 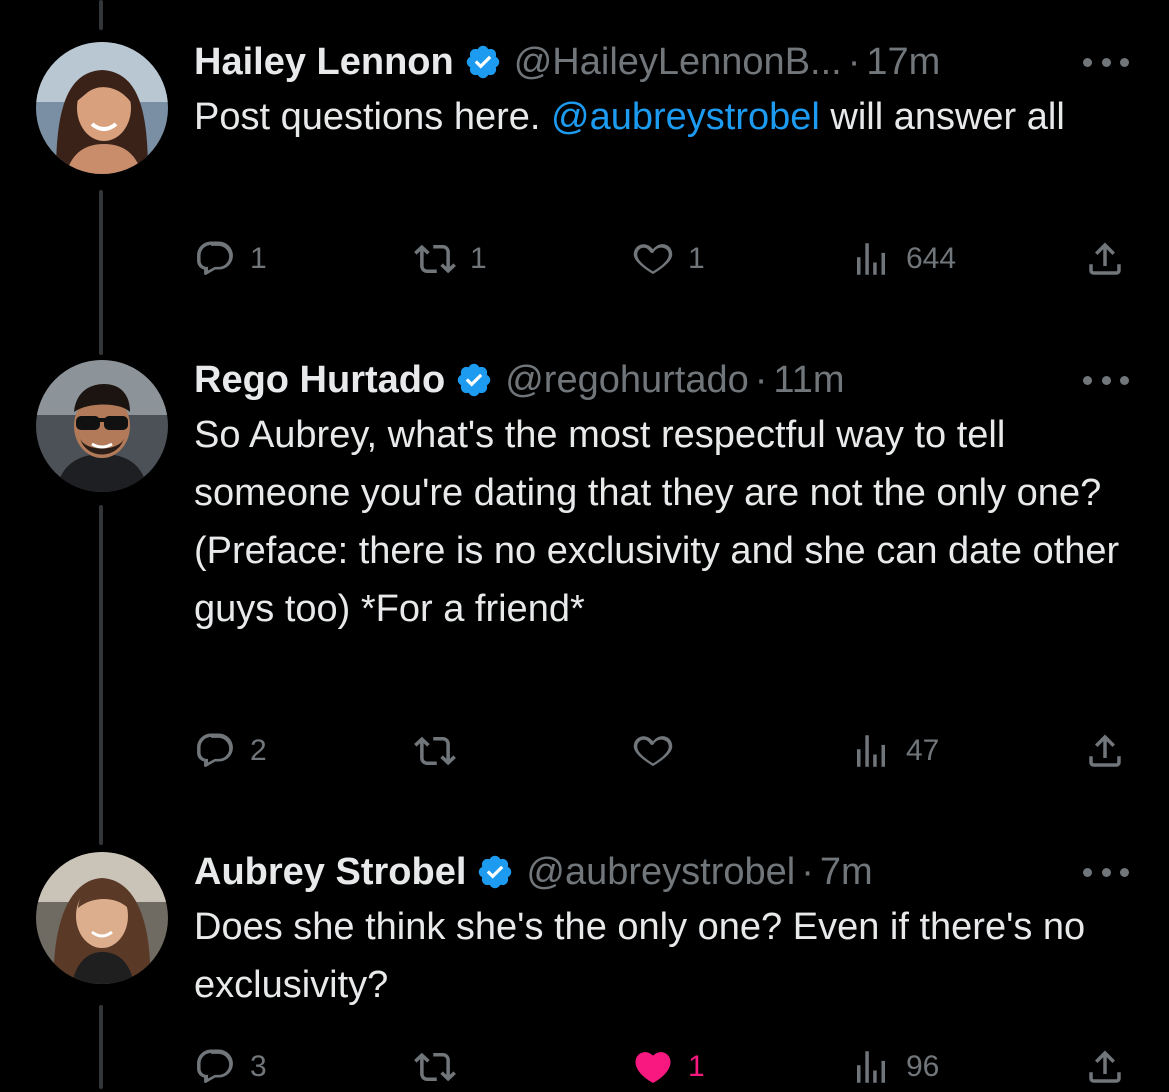 I want to click on tweet-text-part: Post questions here., so click(x=372, y=117).